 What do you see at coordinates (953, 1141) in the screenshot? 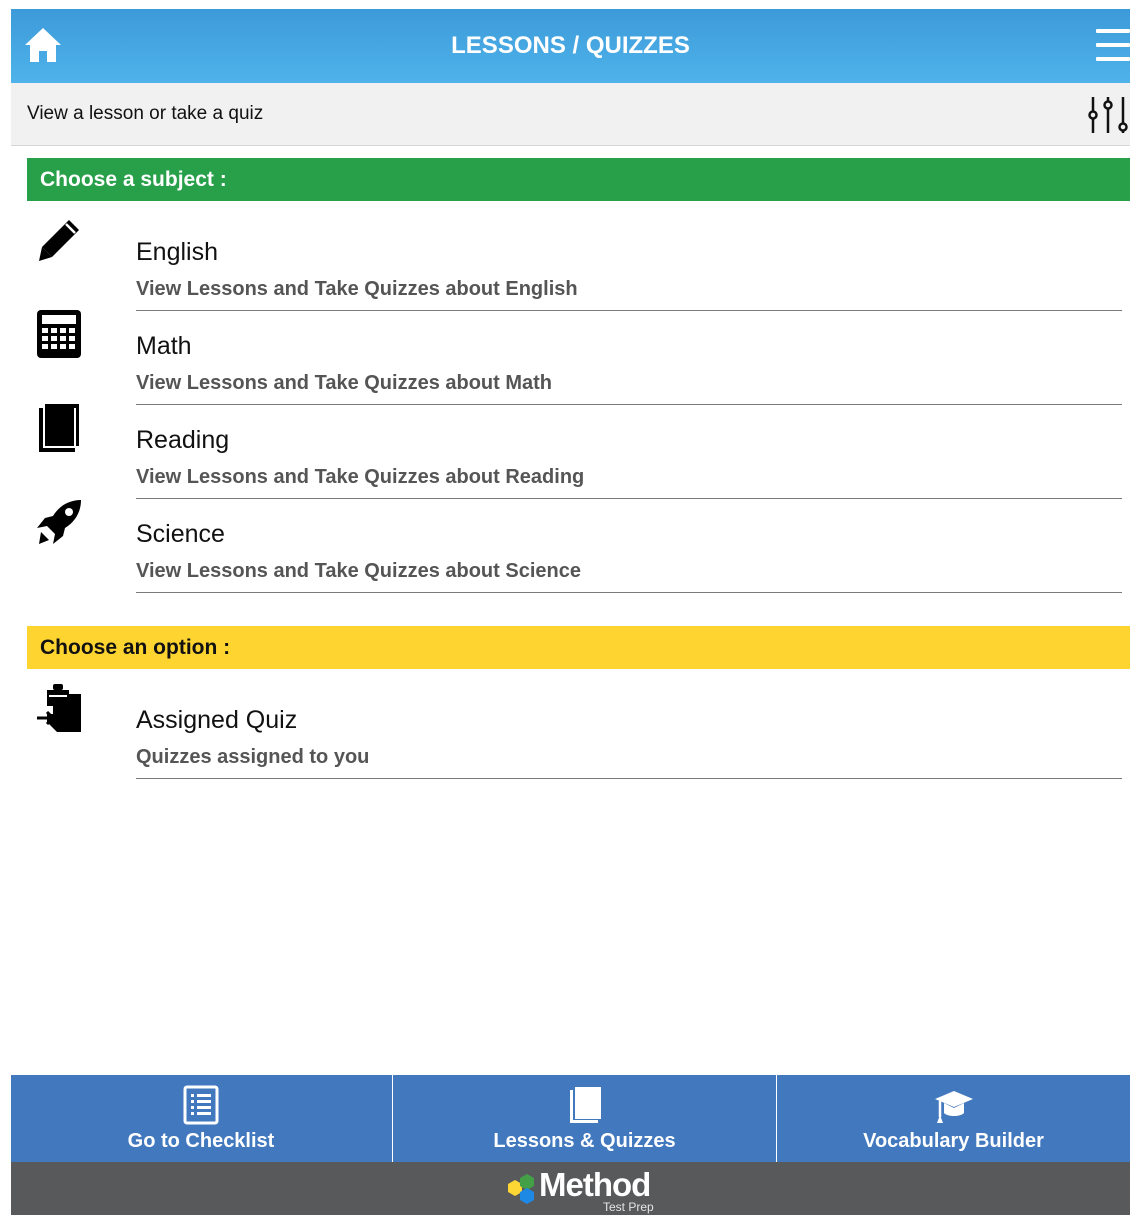
I see `nav-label: Vocabulary Builder` at bounding box center [953, 1141].